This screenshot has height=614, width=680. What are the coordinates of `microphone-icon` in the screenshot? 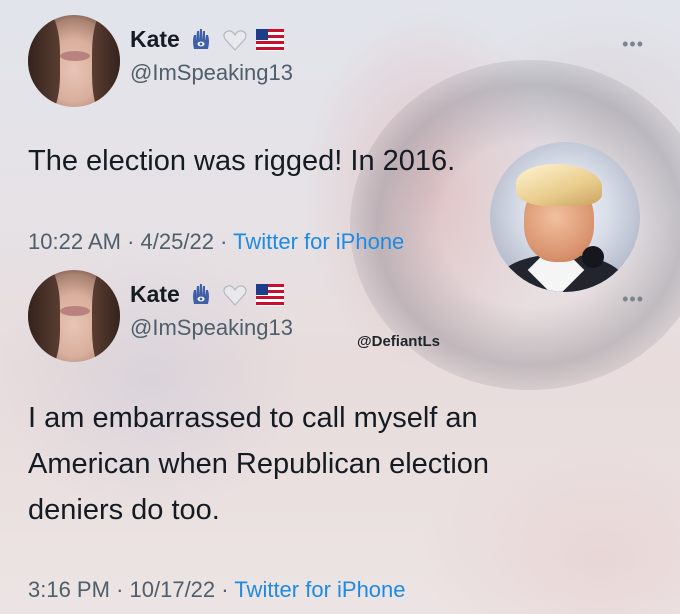 It's located at (593, 257).